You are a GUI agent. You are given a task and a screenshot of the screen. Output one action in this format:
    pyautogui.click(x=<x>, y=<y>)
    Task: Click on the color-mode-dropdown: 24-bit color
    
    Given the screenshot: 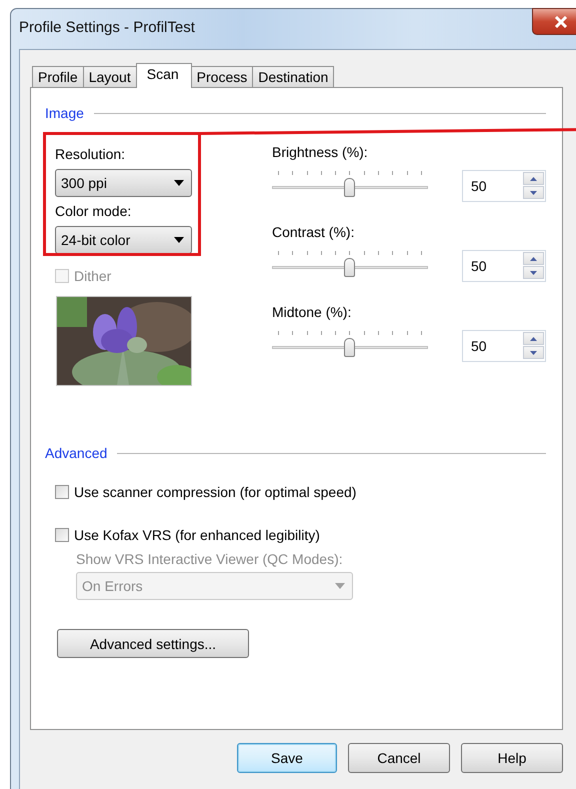 What is the action you would take?
    pyautogui.click(x=123, y=240)
    